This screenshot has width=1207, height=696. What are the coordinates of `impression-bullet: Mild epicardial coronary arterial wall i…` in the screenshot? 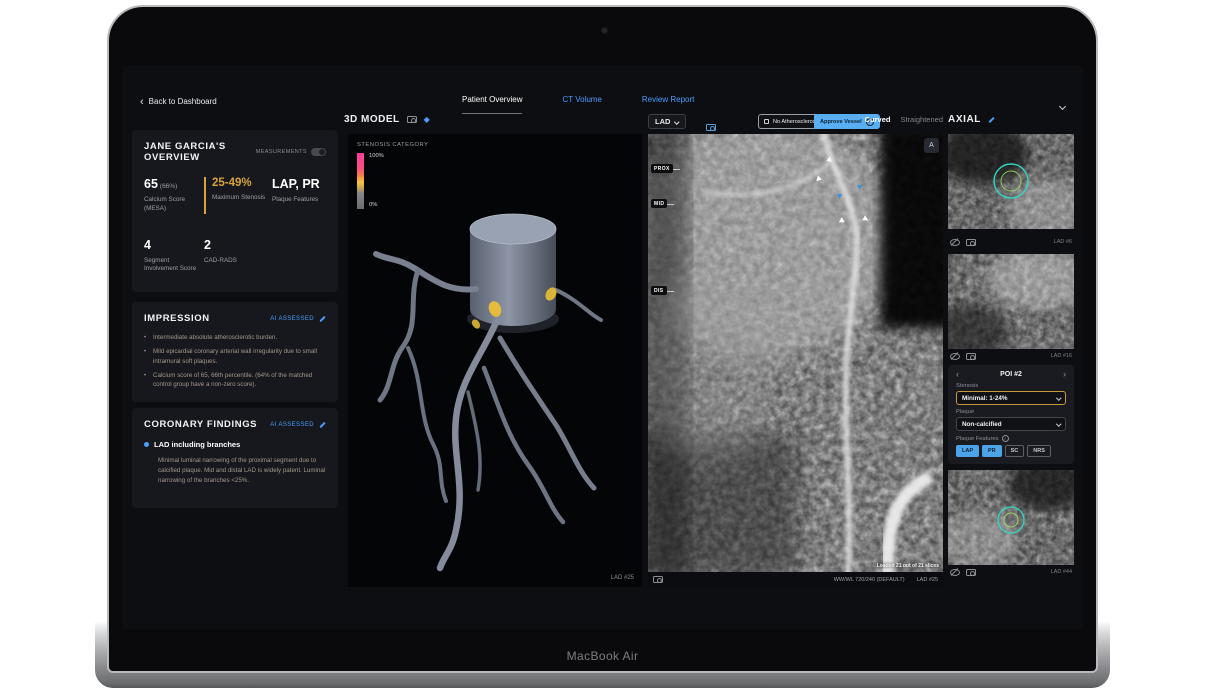 It's located at (235, 356).